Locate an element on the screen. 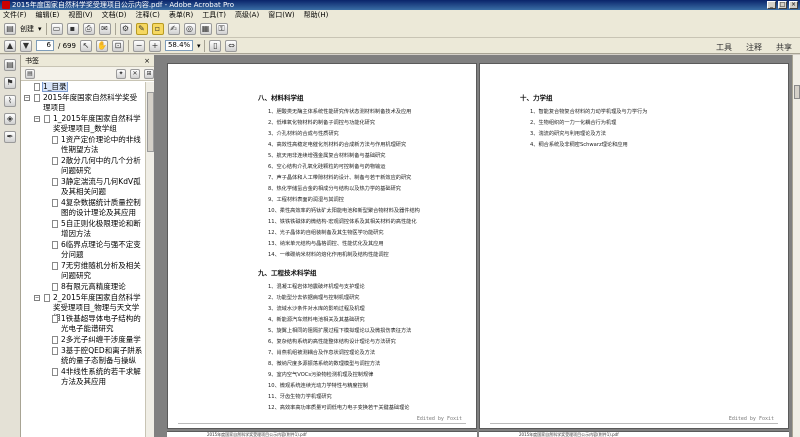 The width and height of the screenshot is (800, 437). menu-document: 文档(D) is located at coordinates (114, 15).